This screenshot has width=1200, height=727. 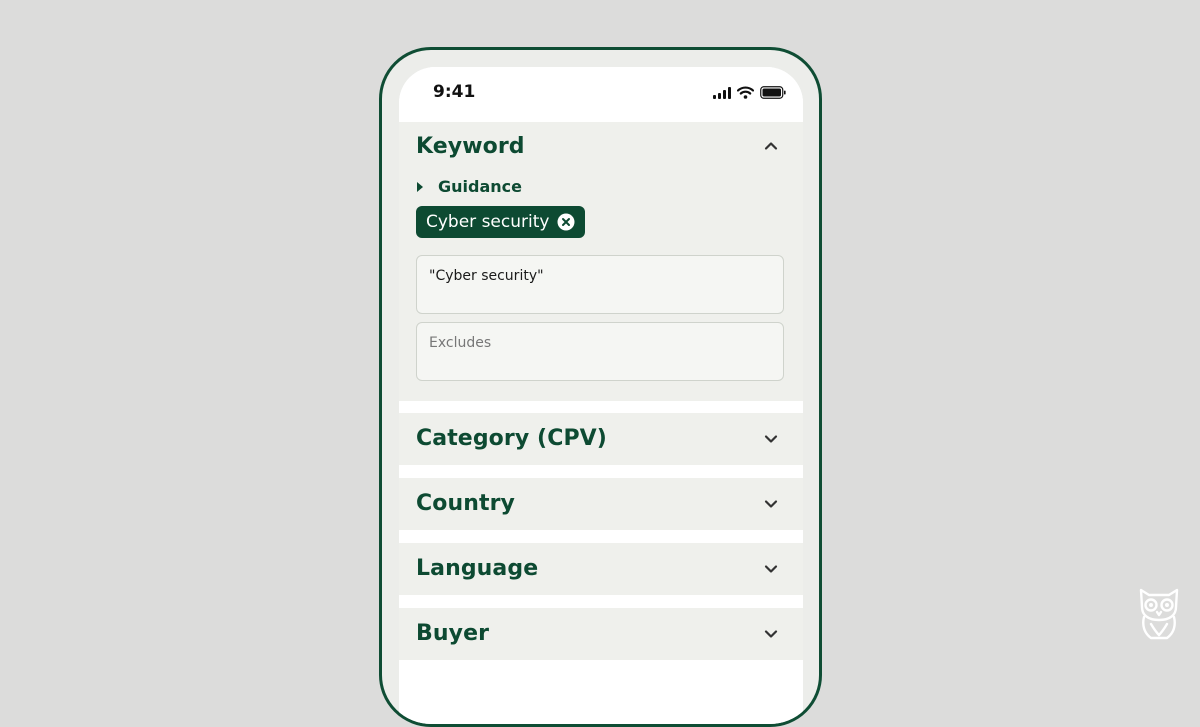 What do you see at coordinates (477, 568) in the screenshot?
I see `section-title: Language` at bounding box center [477, 568].